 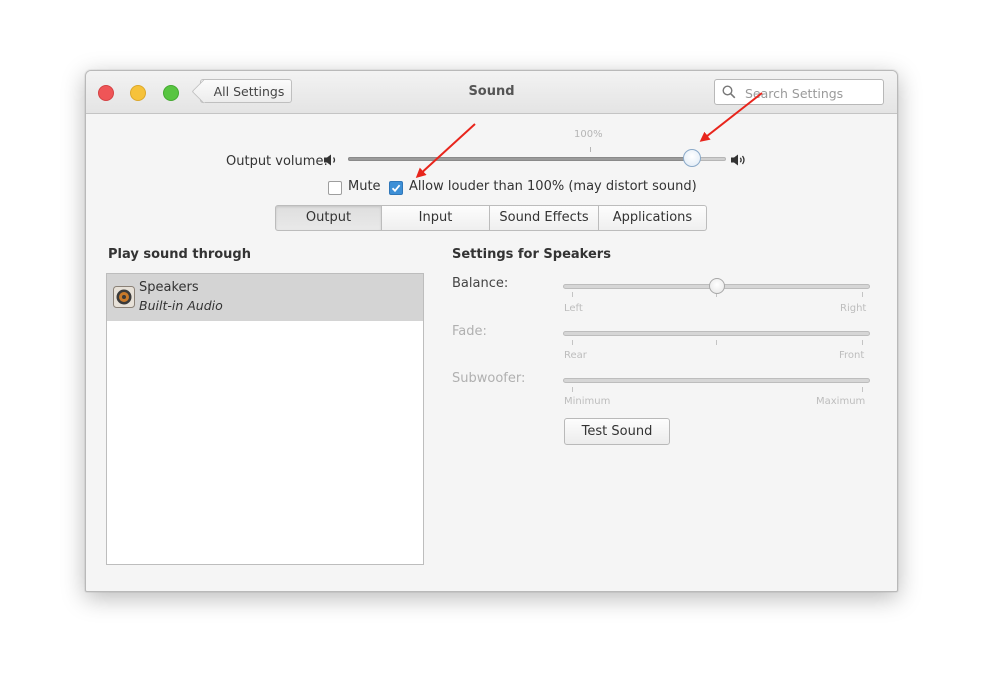 What do you see at coordinates (587, 401) in the screenshot?
I see `subwoofer-min-label: Minimum` at bounding box center [587, 401].